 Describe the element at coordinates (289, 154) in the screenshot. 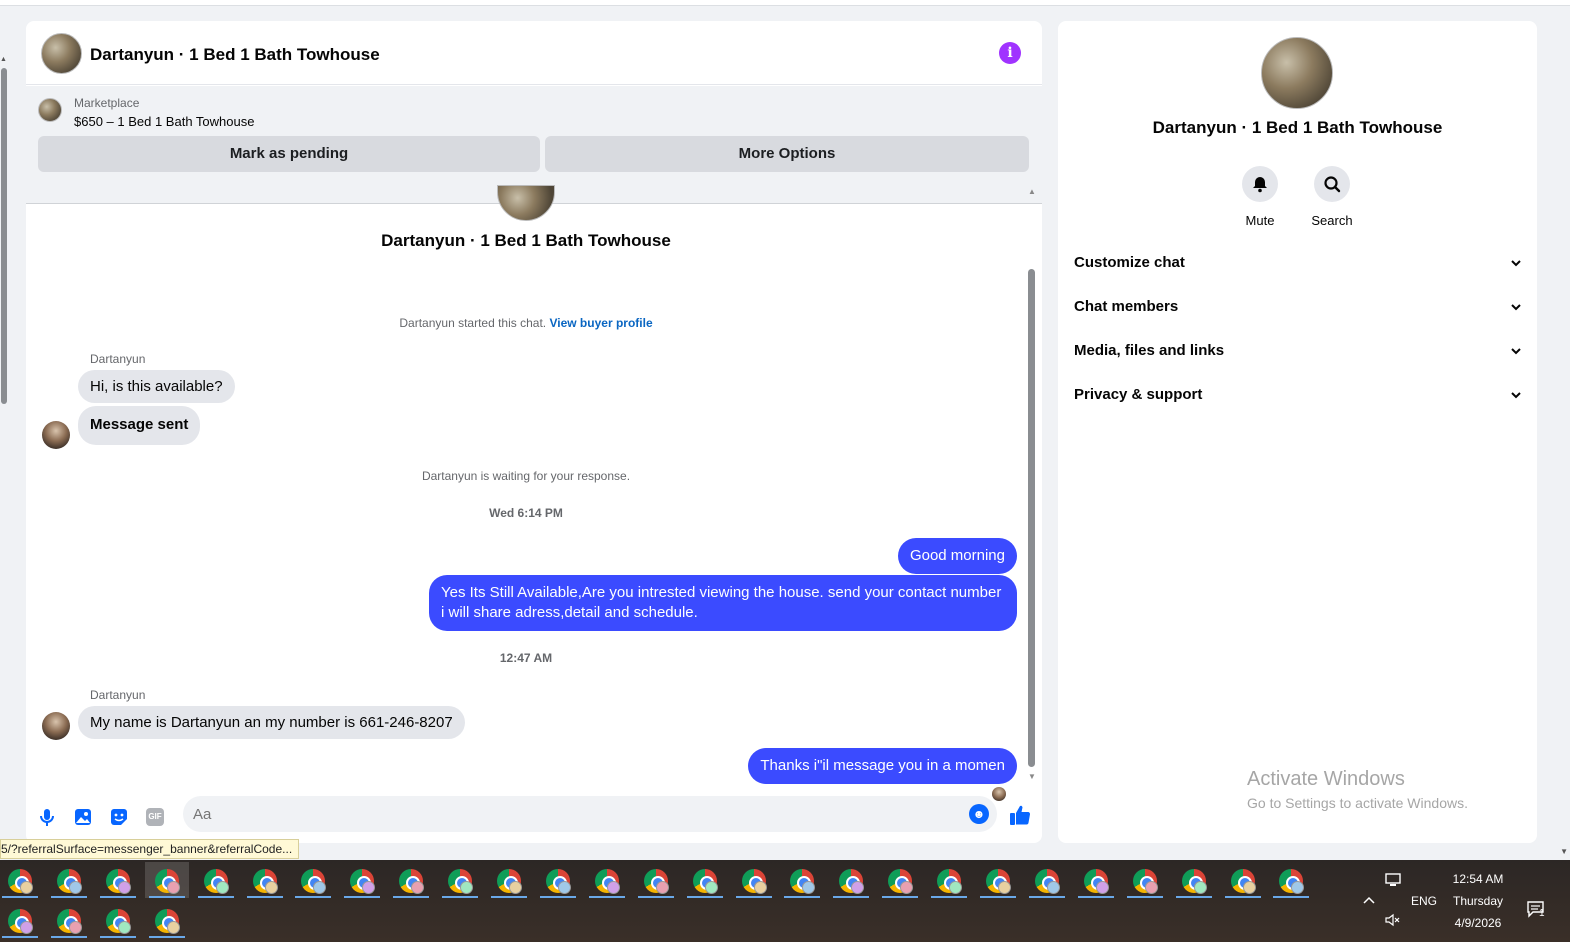

I see `mark-as-pending-button: Mark as pending` at that location.